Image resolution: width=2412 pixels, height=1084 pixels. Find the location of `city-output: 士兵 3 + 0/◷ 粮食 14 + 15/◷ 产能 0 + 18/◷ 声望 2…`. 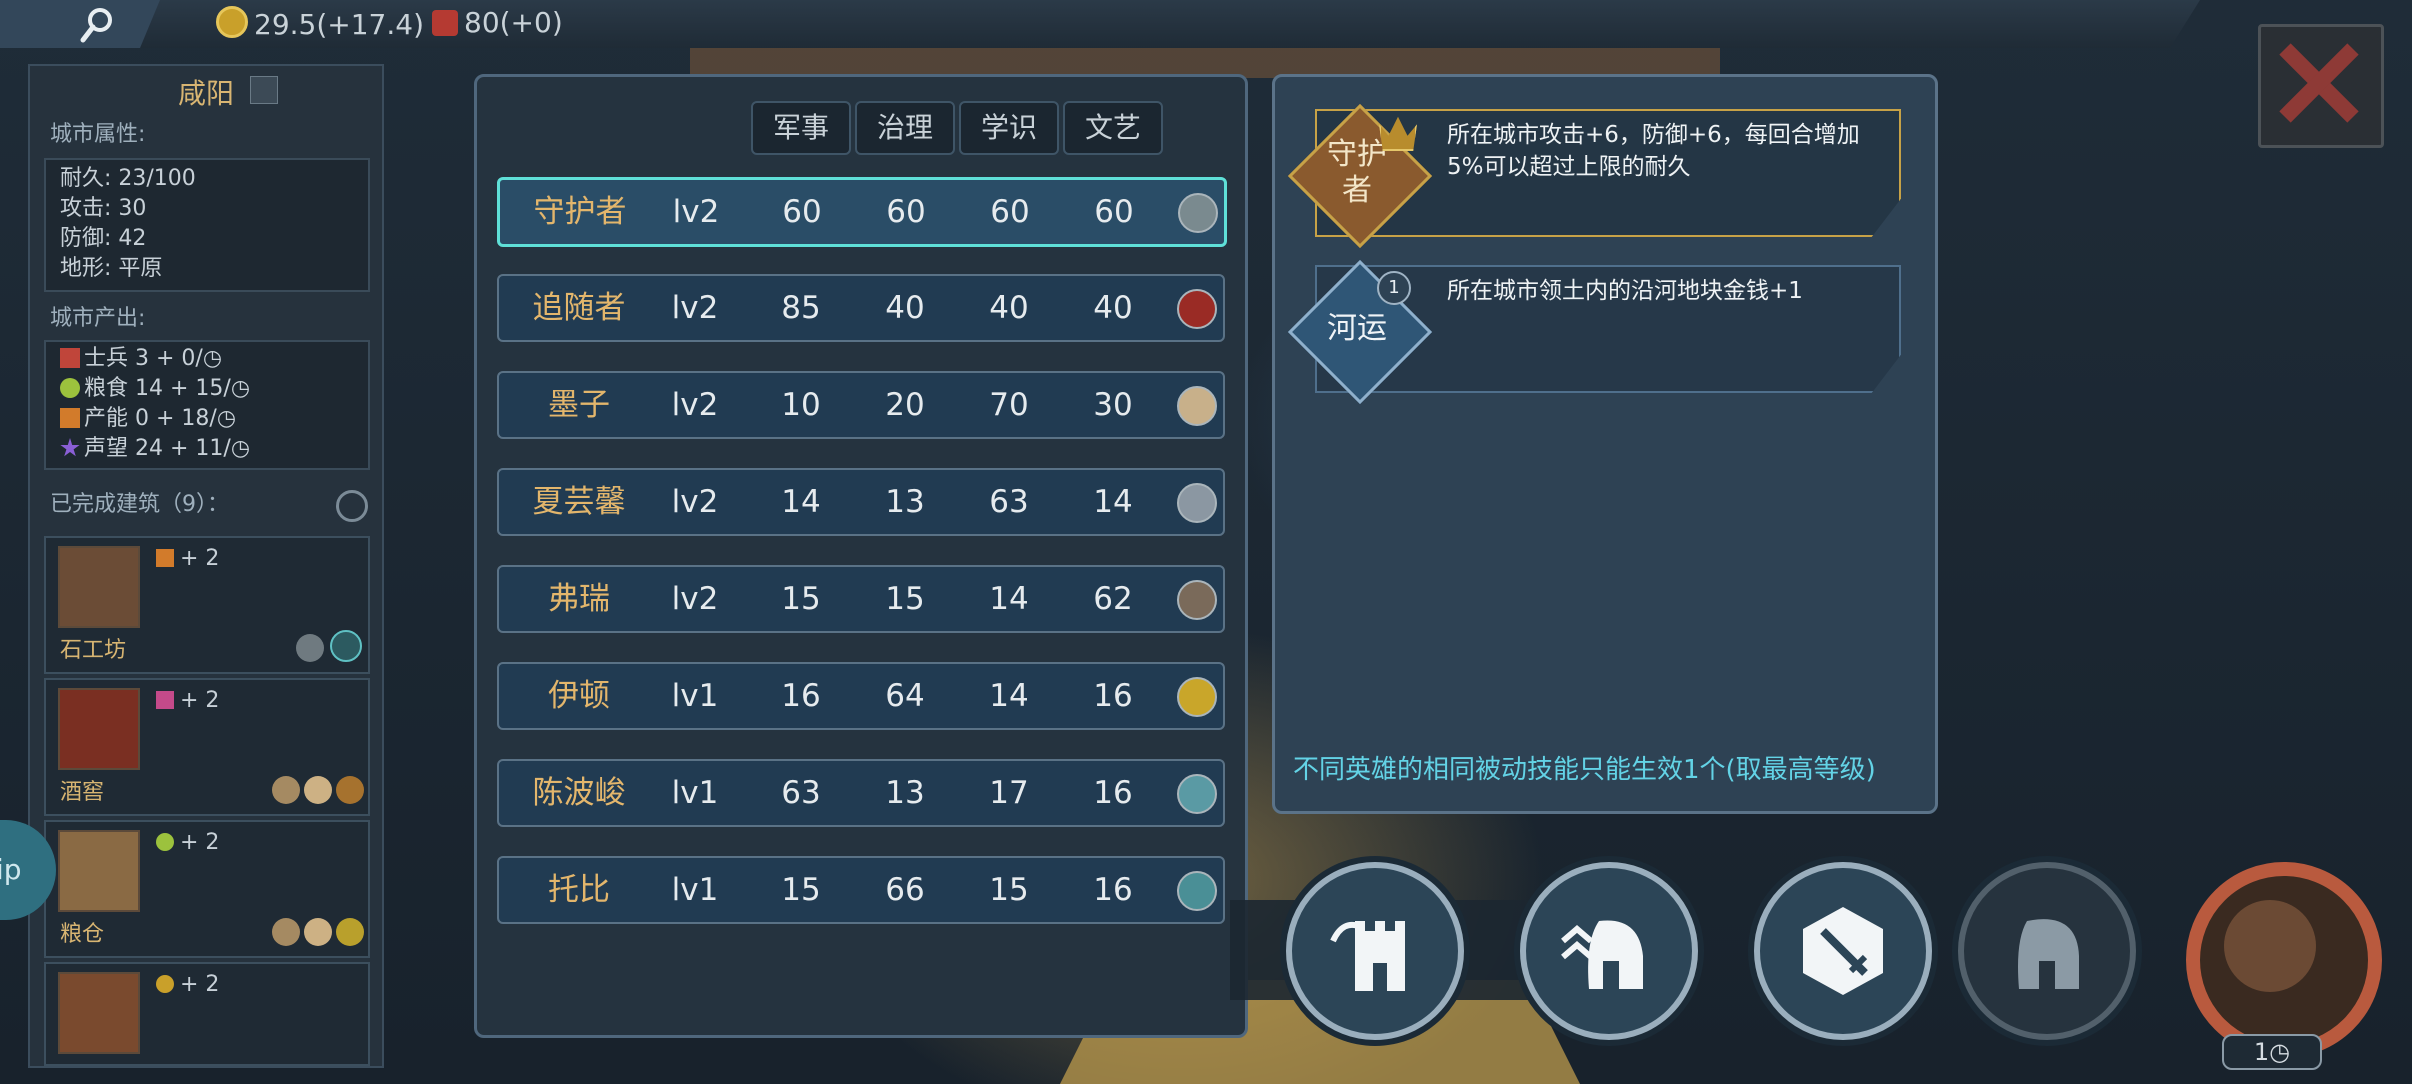

city-output: 士兵 3 + 0/◷ 粮食 14 + 15/◷ 产能 0 + 18/◷ 声望 2… is located at coordinates (207, 405).